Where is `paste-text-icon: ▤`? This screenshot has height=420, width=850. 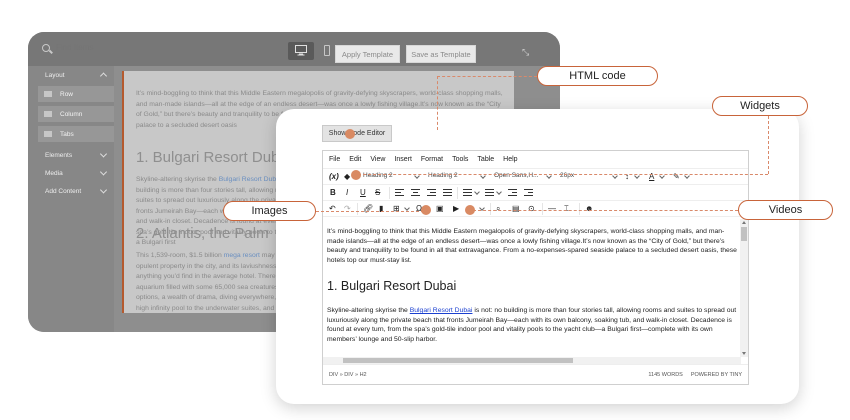
paste-text-icon: ▤ is located at coordinates (516, 209).